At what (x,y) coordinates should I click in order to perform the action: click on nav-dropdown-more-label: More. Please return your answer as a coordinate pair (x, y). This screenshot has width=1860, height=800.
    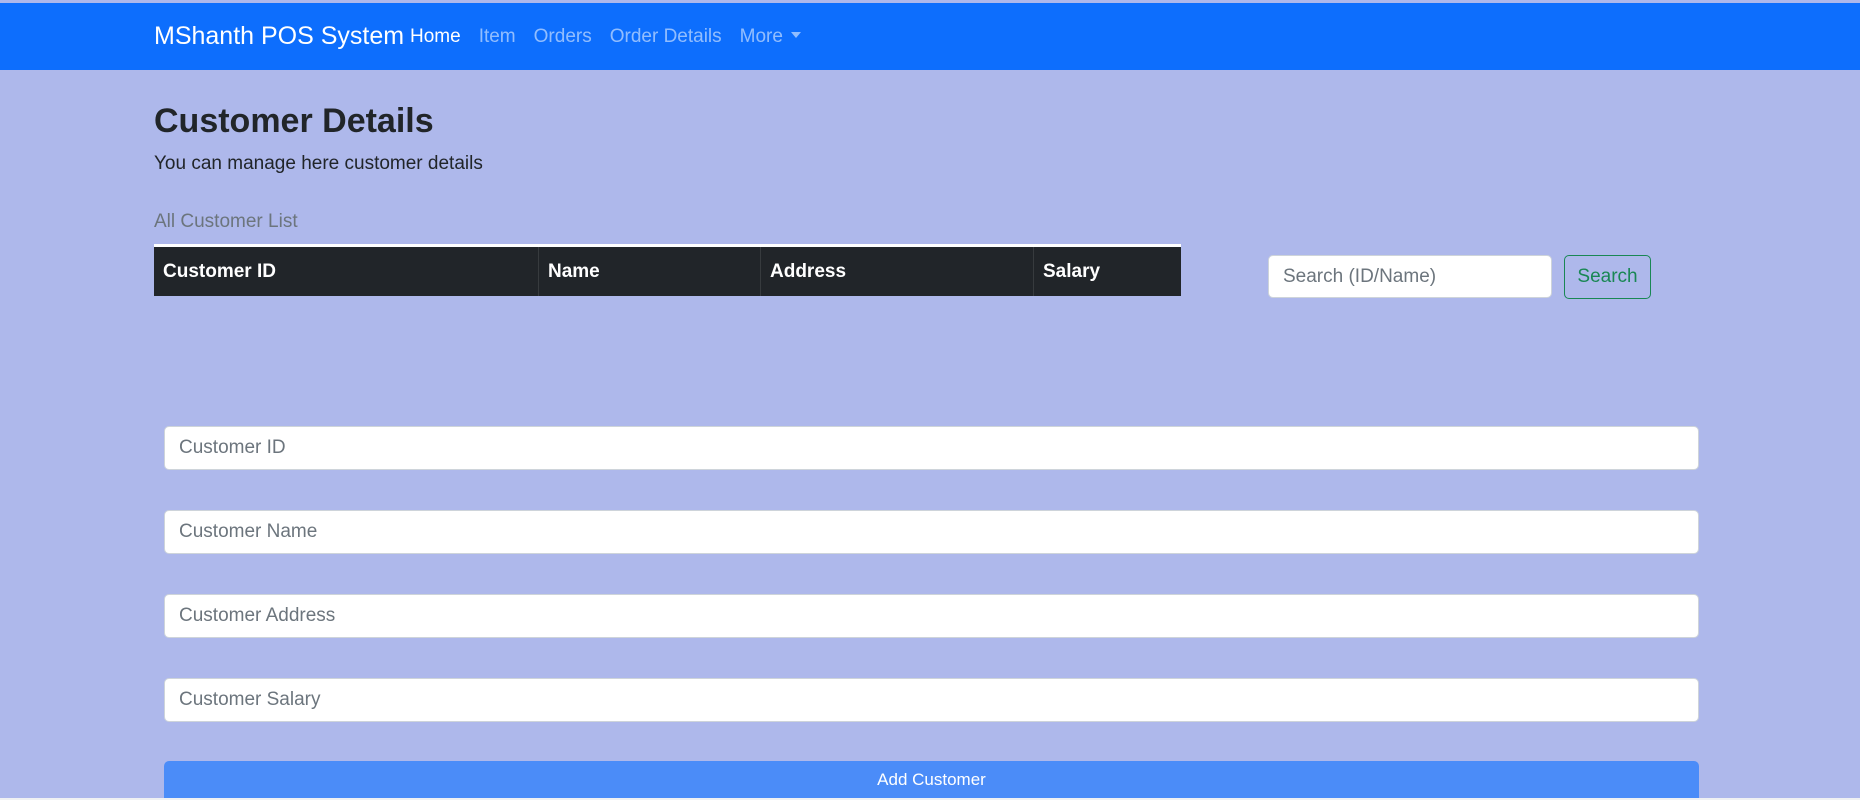
    Looking at the image, I should click on (761, 36).